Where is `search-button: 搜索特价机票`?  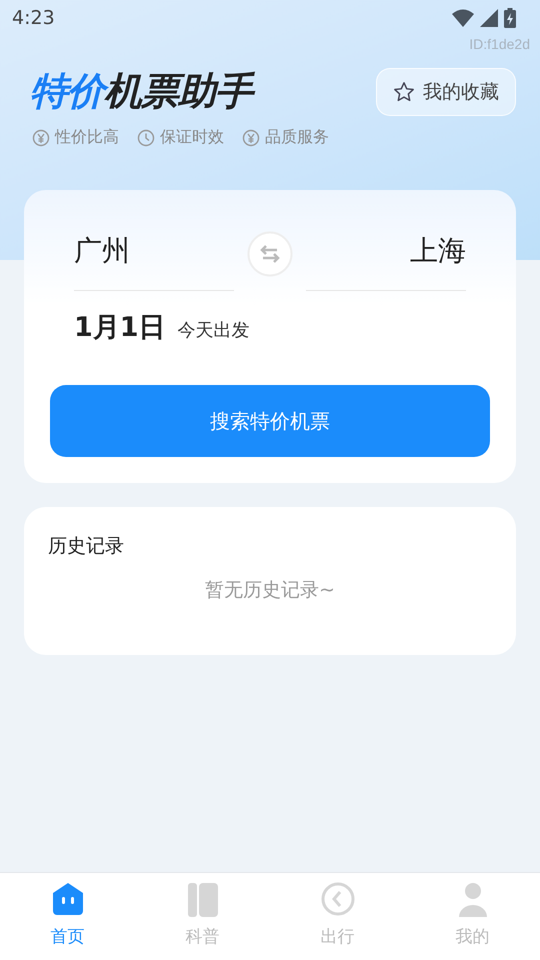
search-button: 搜索特价机票 is located at coordinates (270, 421).